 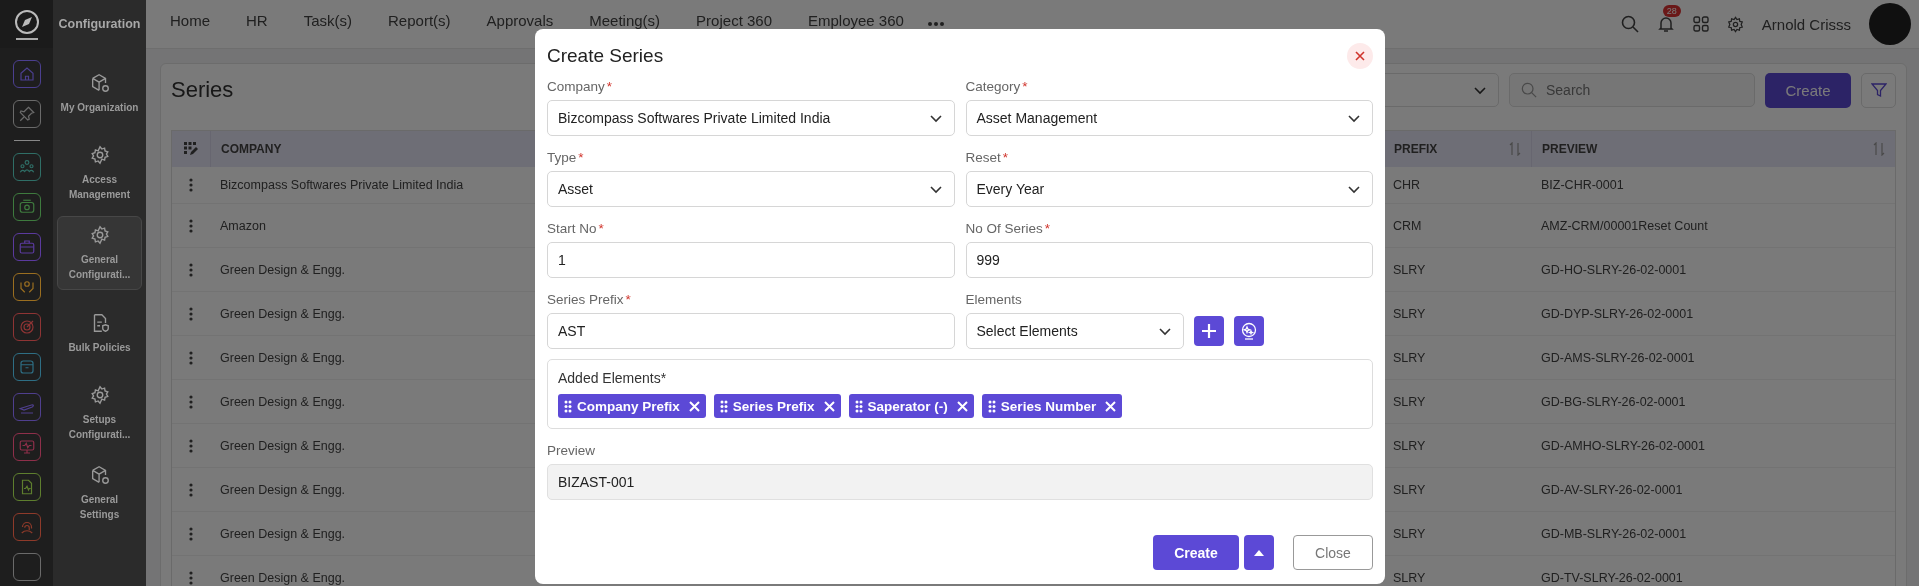 What do you see at coordinates (1407, 225) in the screenshot?
I see `table-cell-text: CRM` at bounding box center [1407, 225].